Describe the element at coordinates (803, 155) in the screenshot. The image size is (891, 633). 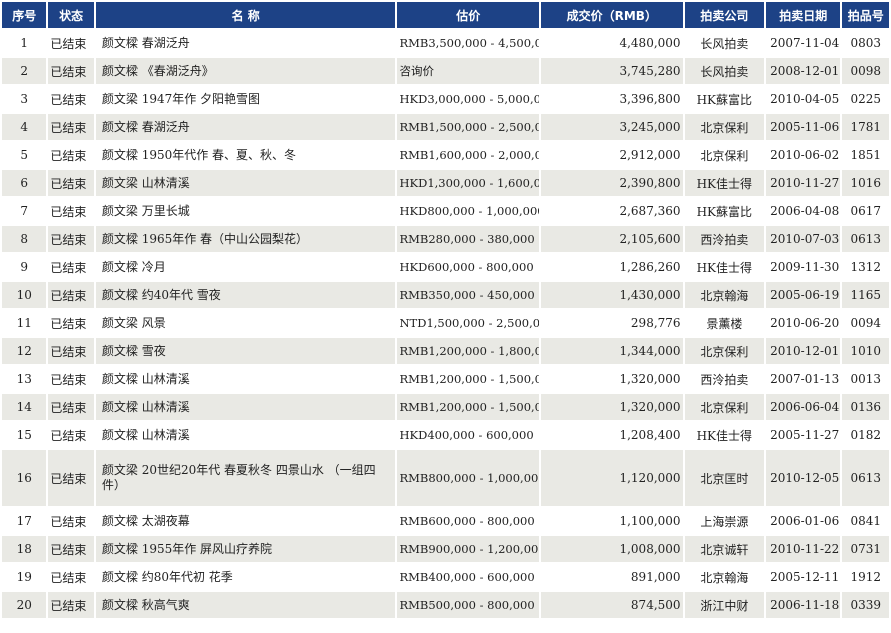
I see `row-auction-date: 2010-06-02` at that location.